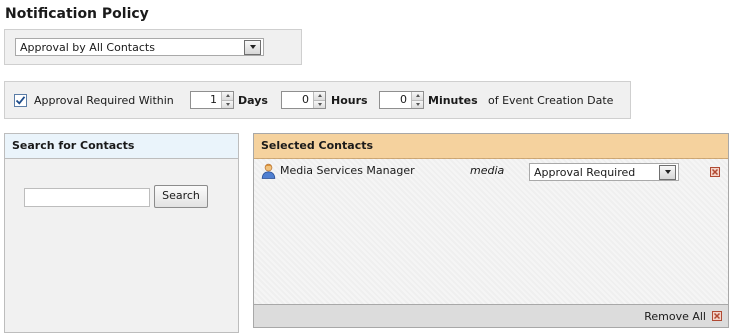  I want to click on remove-all-x-icon, so click(717, 316).